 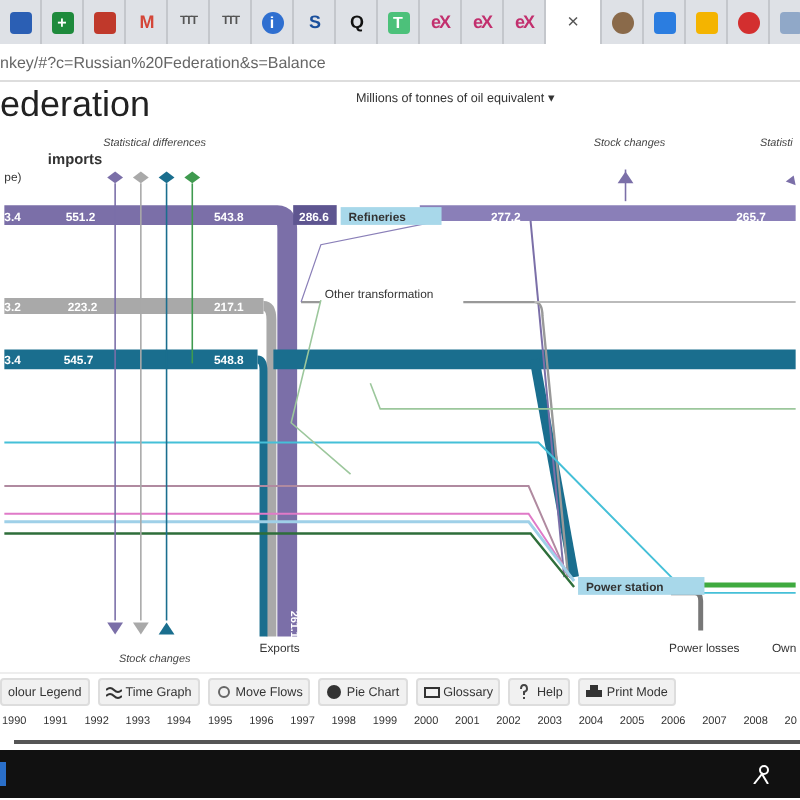 I want to click on favicon-icon: T, so click(x=398, y=22).